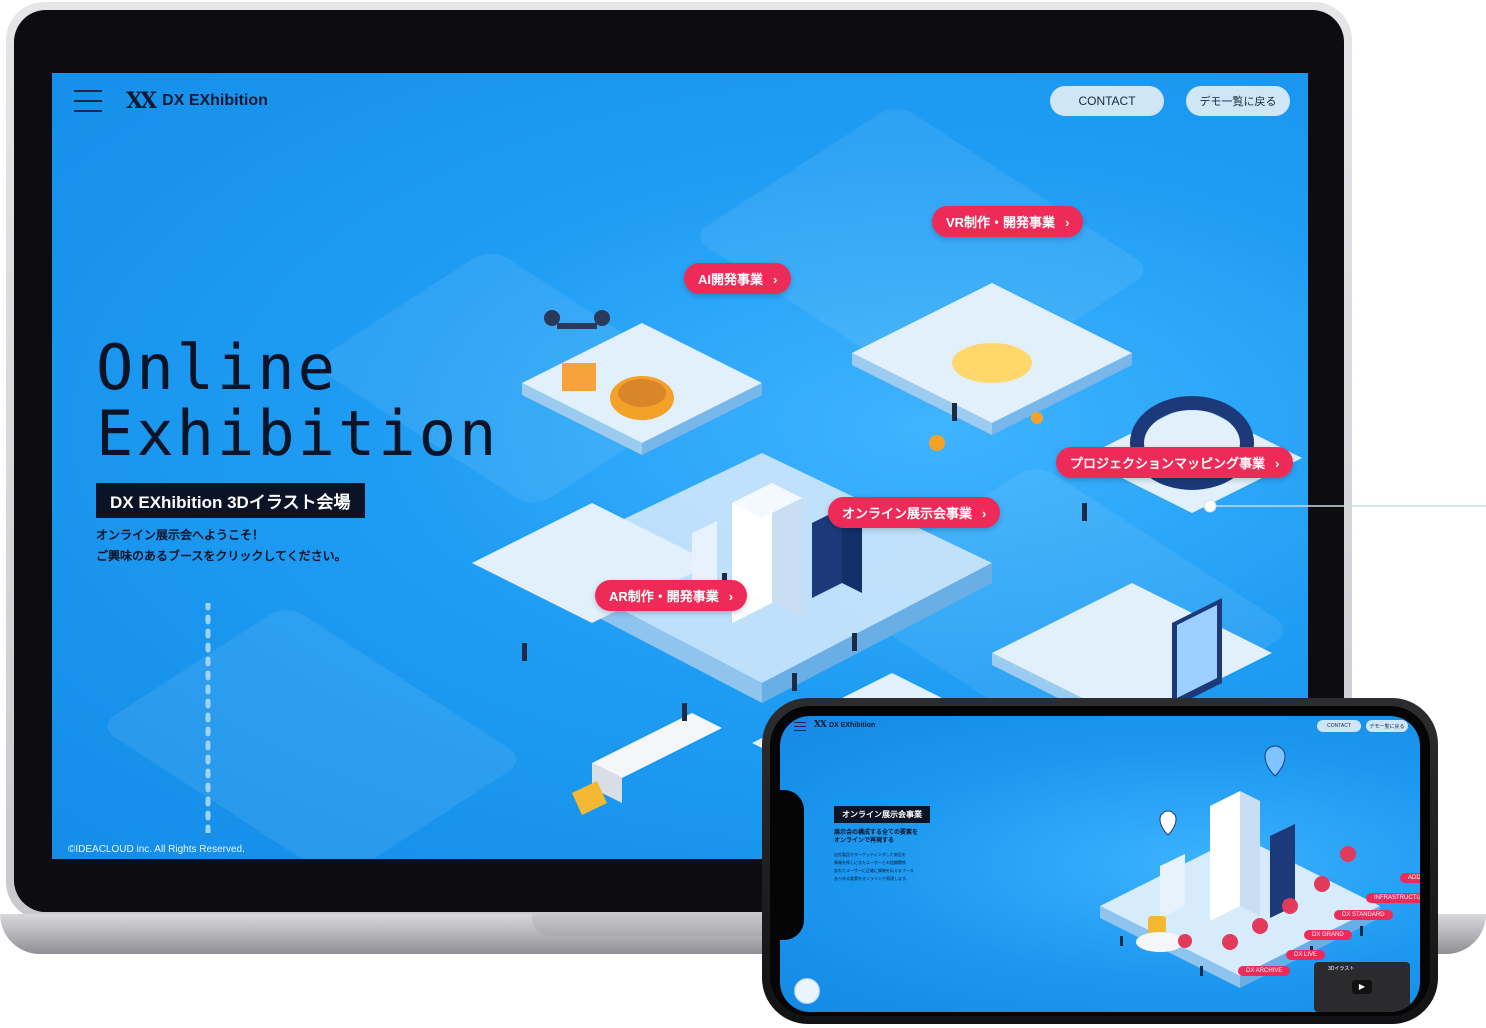 This screenshot has height=1028, width=1486. Describe the element at coordinates (882, 814) in the screenshot. I see `phone-section-badge: オンライン展示会事業` at that location.